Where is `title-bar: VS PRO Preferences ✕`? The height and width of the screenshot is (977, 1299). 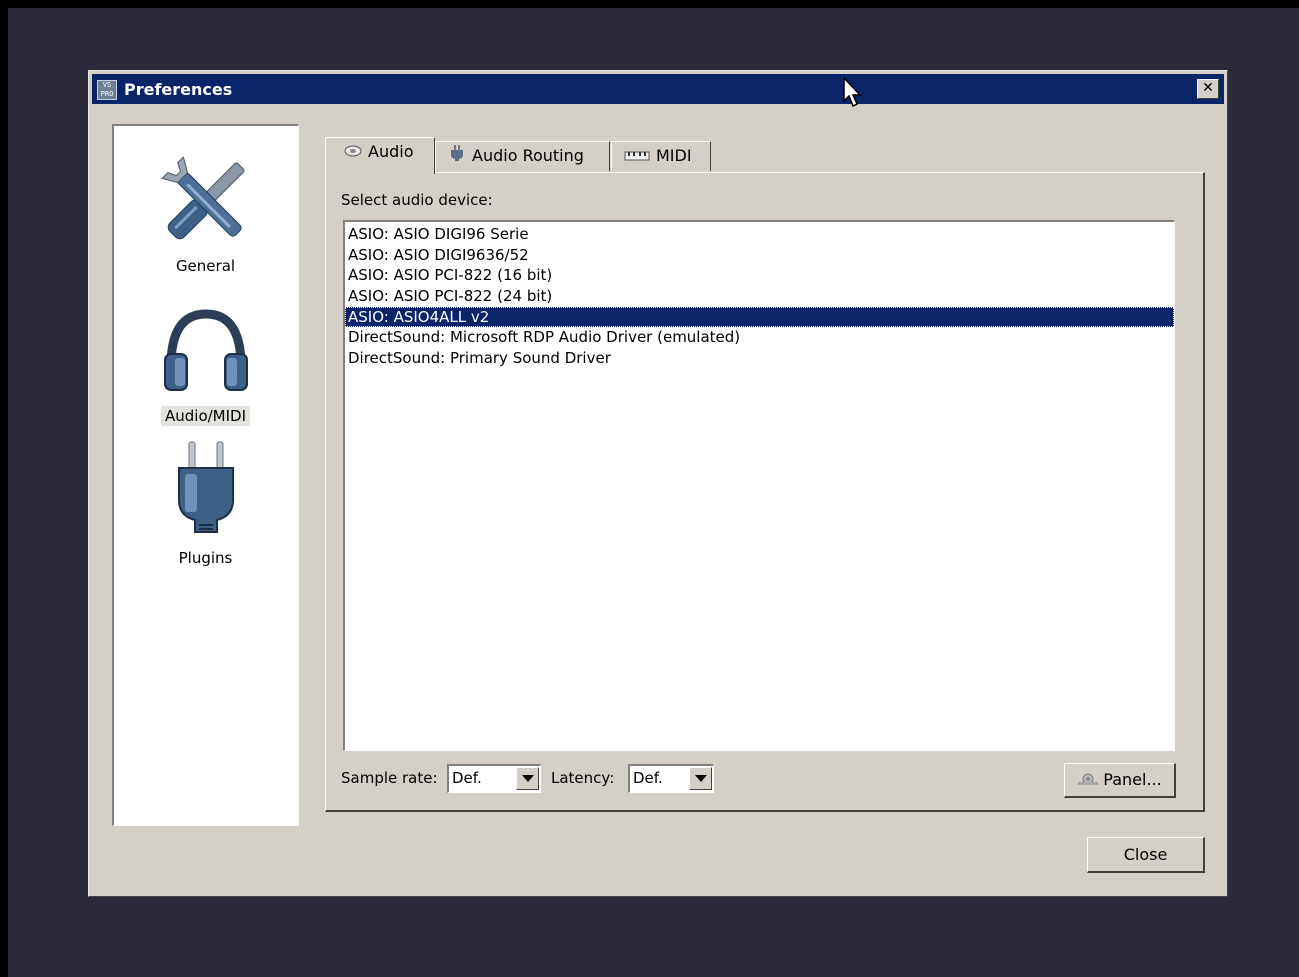
title-bar: VS PRO Preferences ✕ is located at coordinates (658, 89).